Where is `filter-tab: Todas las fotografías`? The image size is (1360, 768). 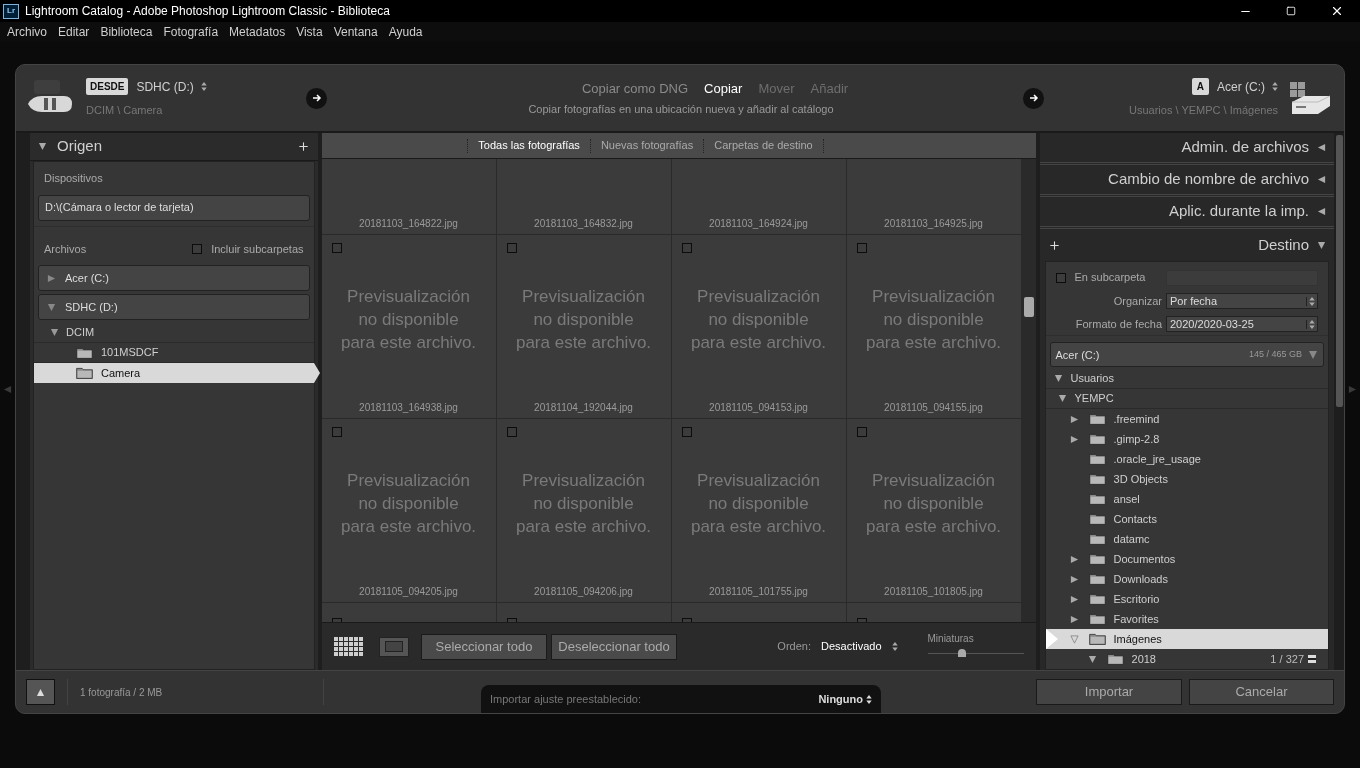 filter-tab: Todas las fotografías is located at coordinates (529, 145).